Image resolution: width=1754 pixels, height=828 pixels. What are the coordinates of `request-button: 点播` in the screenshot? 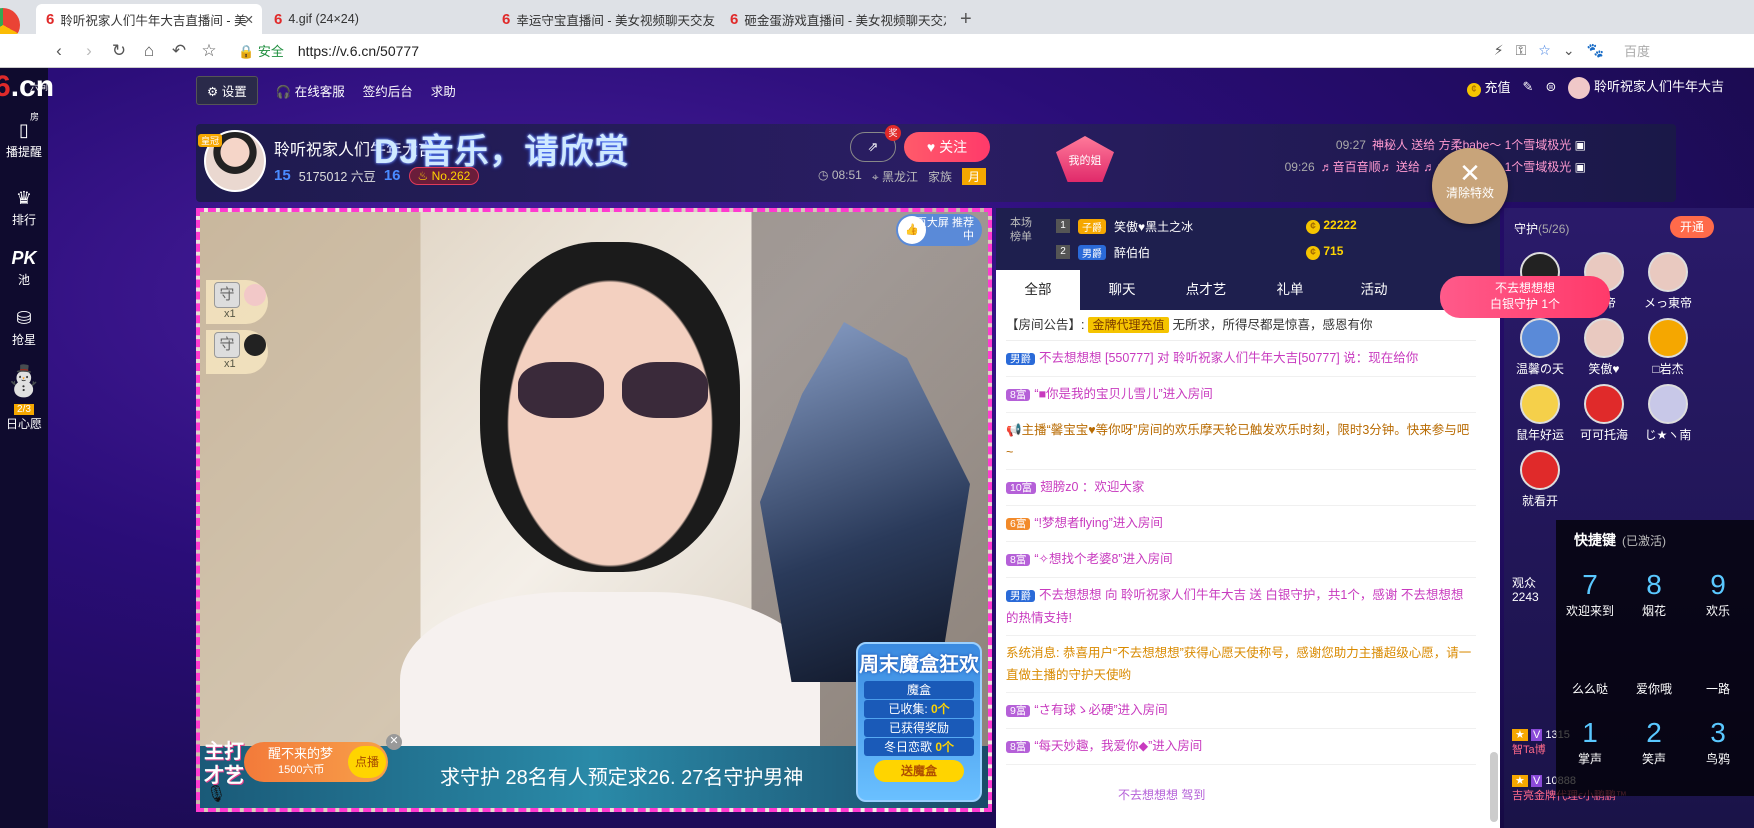 It's located at (367, 762).